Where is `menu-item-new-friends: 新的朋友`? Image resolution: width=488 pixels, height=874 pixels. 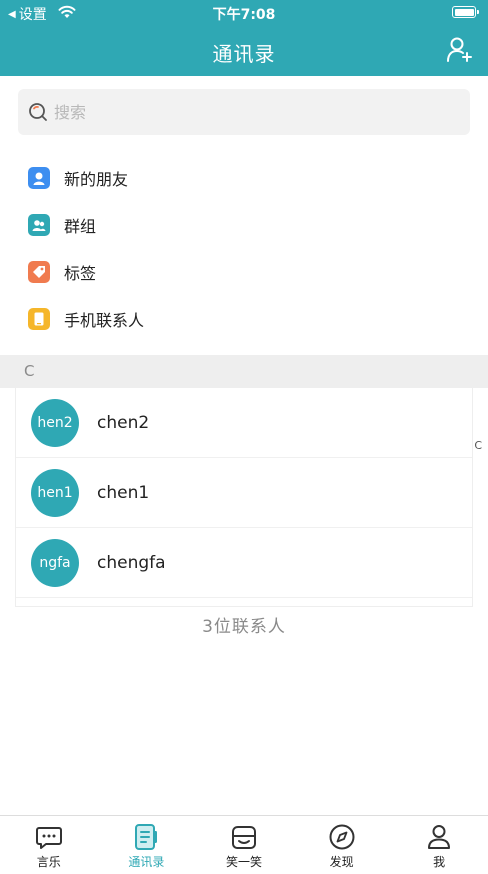
menu-item-new-friends: 新的朋友 is located at coordinates (244, 177).